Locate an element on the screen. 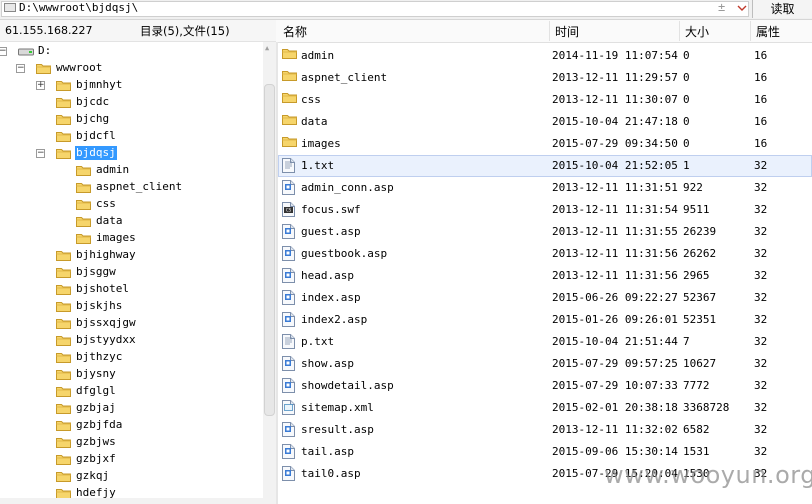 This screenshot has width=812, height=504. chevron-down-icon is located at coordinates (742, 8).